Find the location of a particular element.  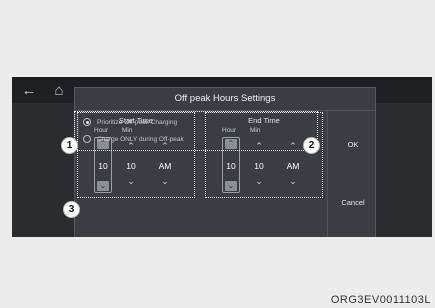

option-prioritize-label: Prioritize Off-peak Charging is located at coordinates (137, 122).